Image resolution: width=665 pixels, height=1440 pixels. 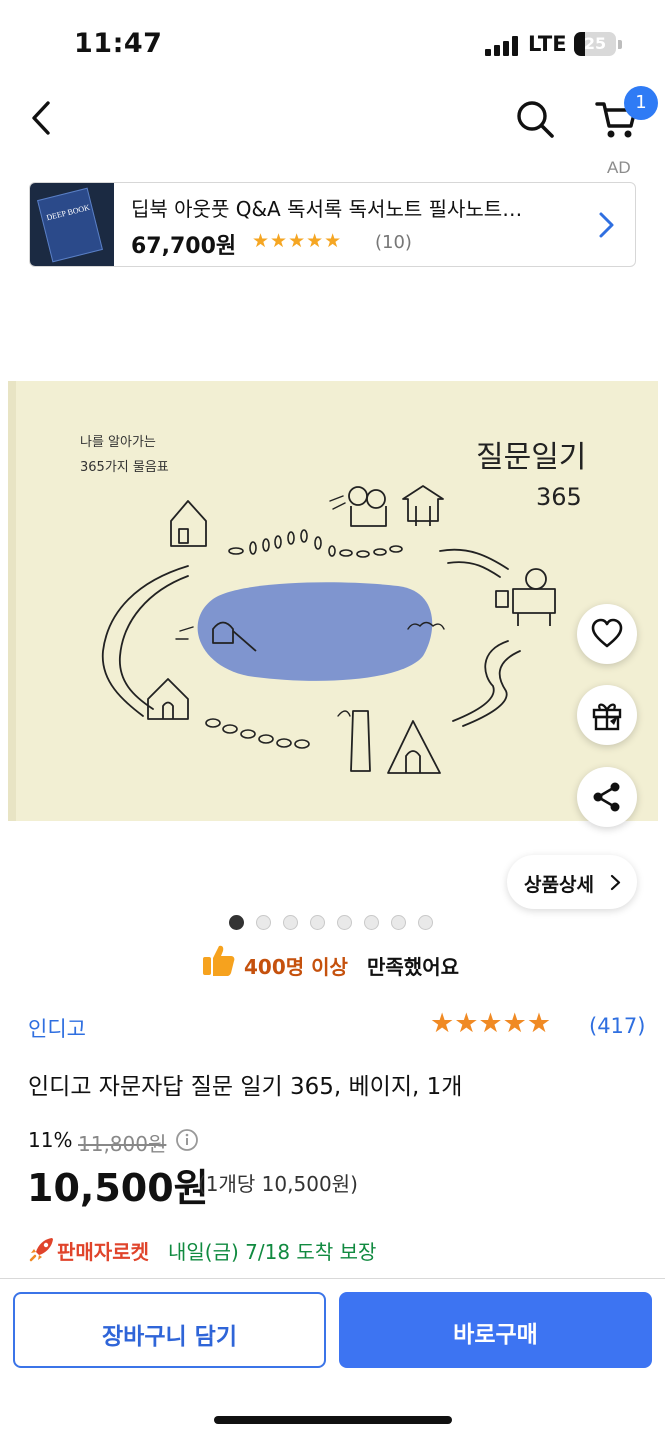 I want to click on seller-rocket-badge: 판매자로켓, so click(x=103, y=1252).